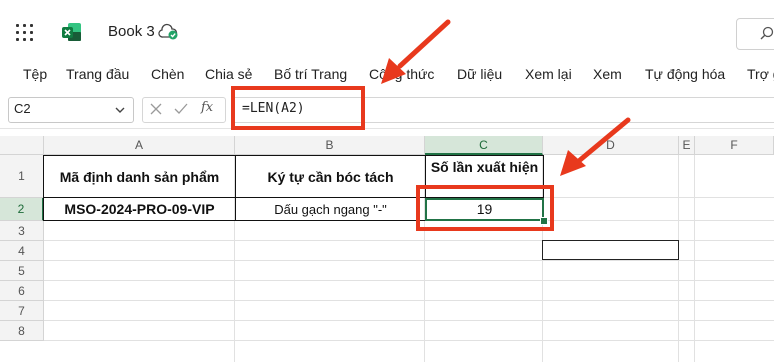 This screenshot has width=774, height=362. Describe the element at coordinates (416, 51) in the screenshot. I see `annotation-arrow-formula` at that location.